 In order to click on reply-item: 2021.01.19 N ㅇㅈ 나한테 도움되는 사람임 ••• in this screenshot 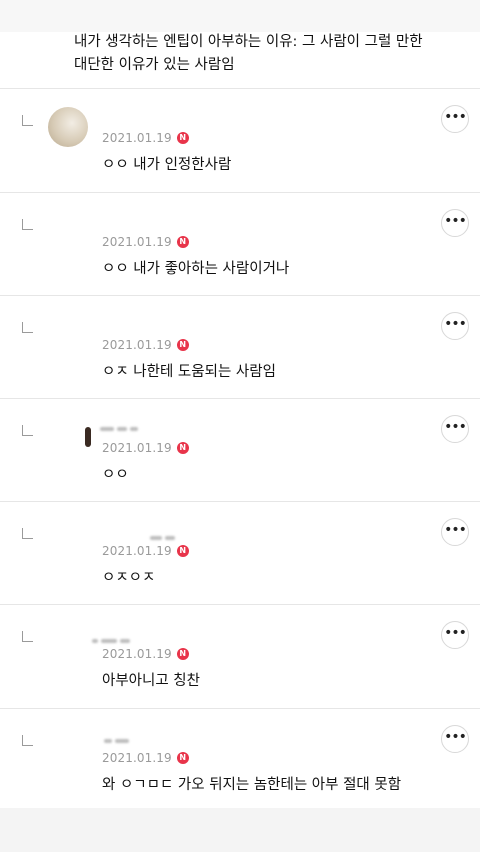, I will do `click(240, 347)`.